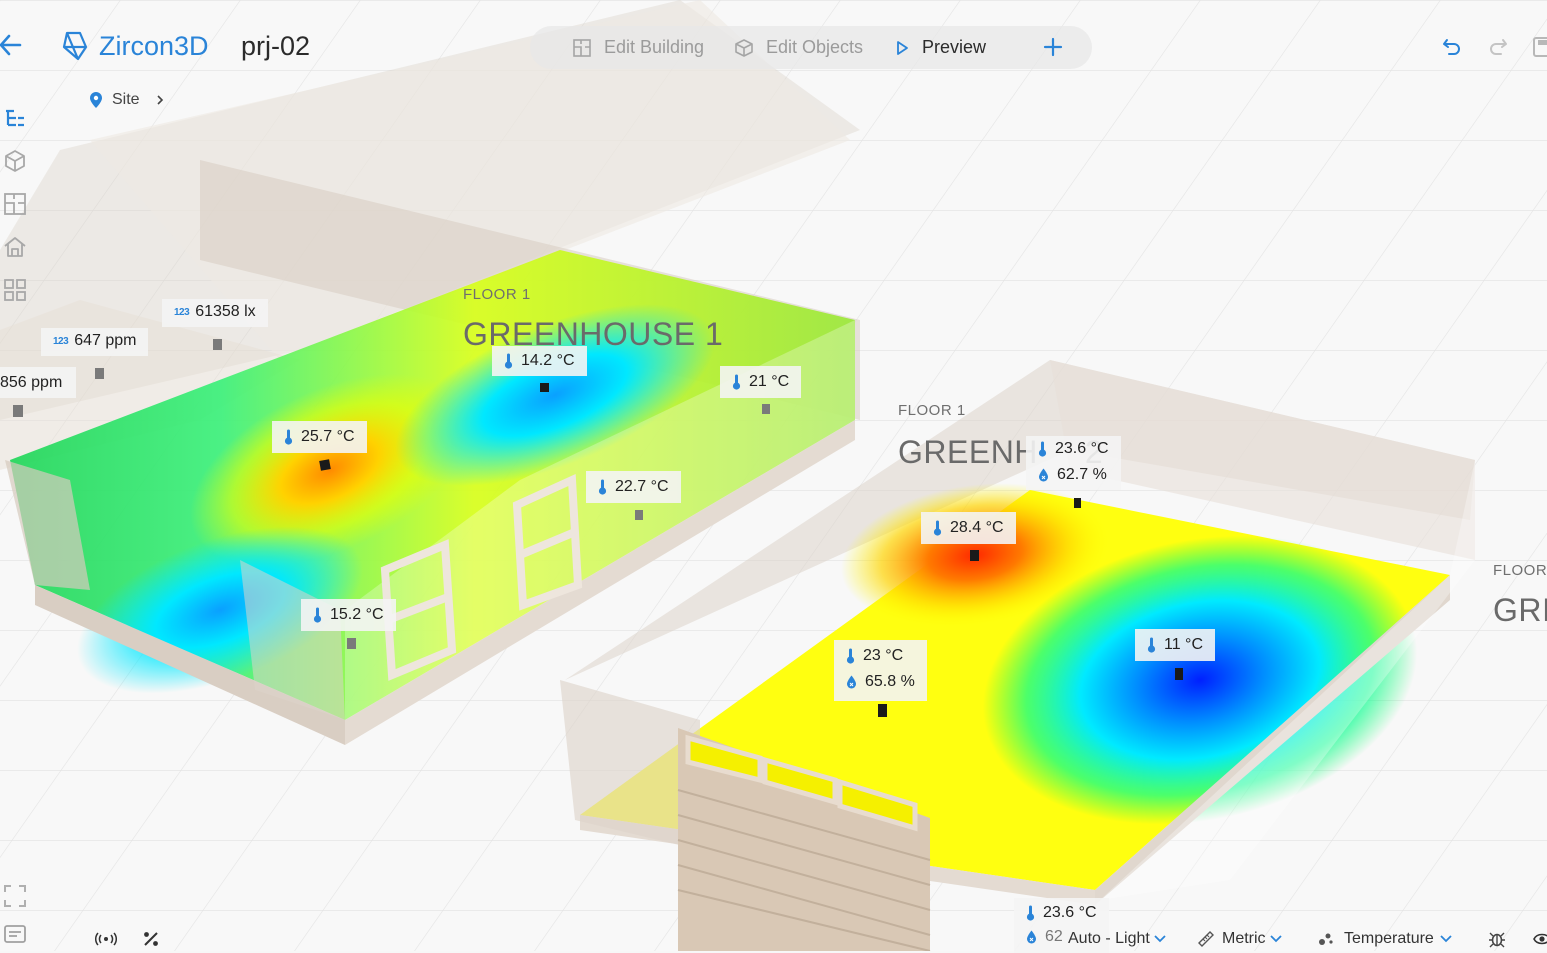 The height and width of the screenshot is (953, 1547). What do you see at coordinates (15, 247) in the screenshot?
I see `building-icon` at bounding box center [15, 247].